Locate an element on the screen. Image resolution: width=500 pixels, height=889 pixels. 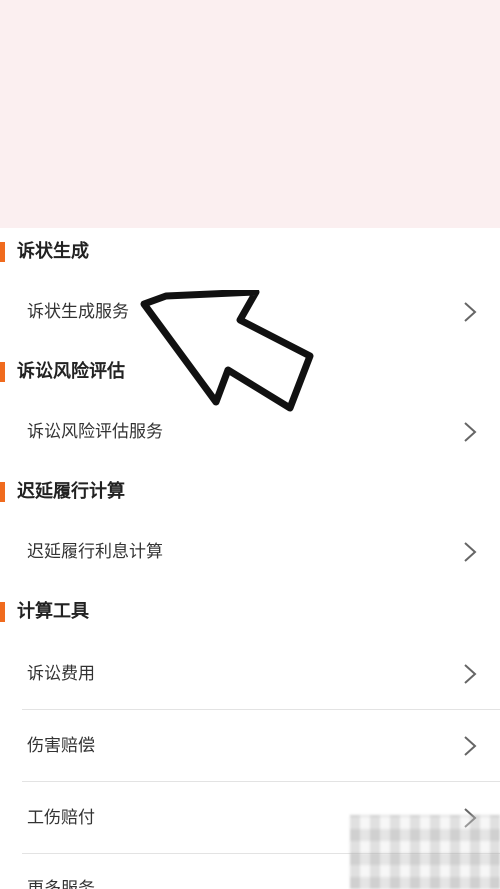
list-item-litigation-fee: 诉讼费用 is located at coordinates (250, 674).